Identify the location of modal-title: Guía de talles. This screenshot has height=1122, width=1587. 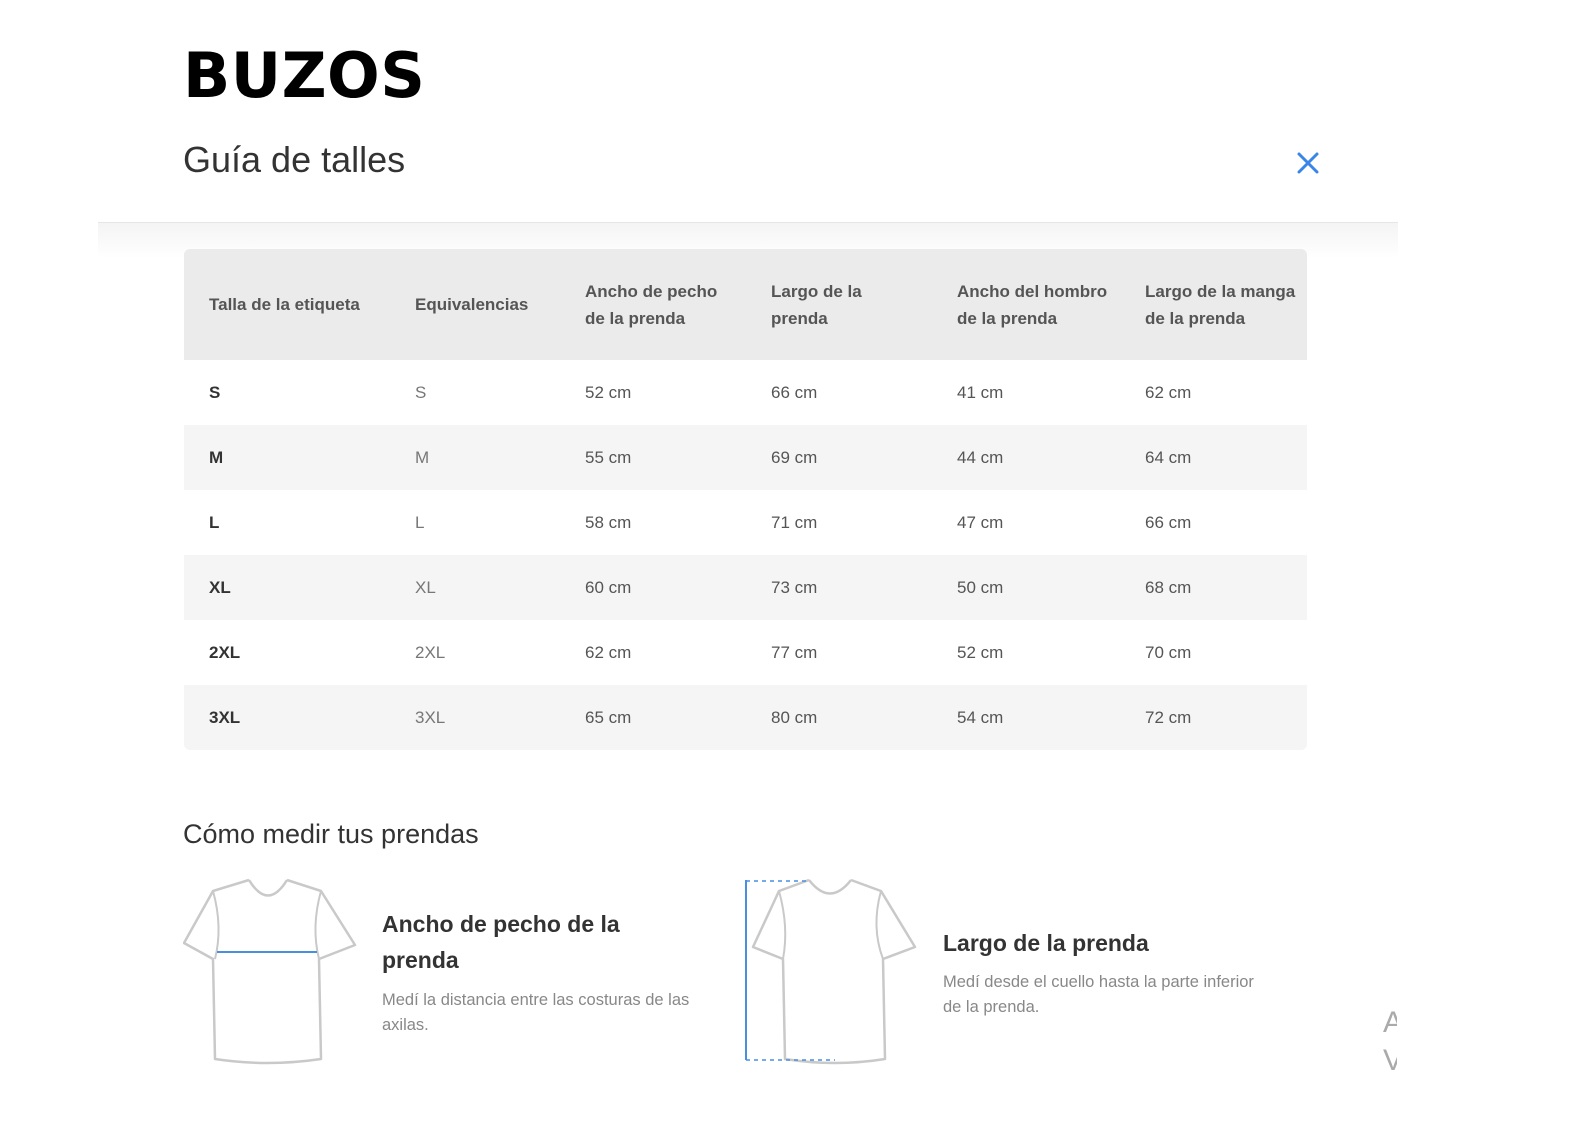
(294, 159).